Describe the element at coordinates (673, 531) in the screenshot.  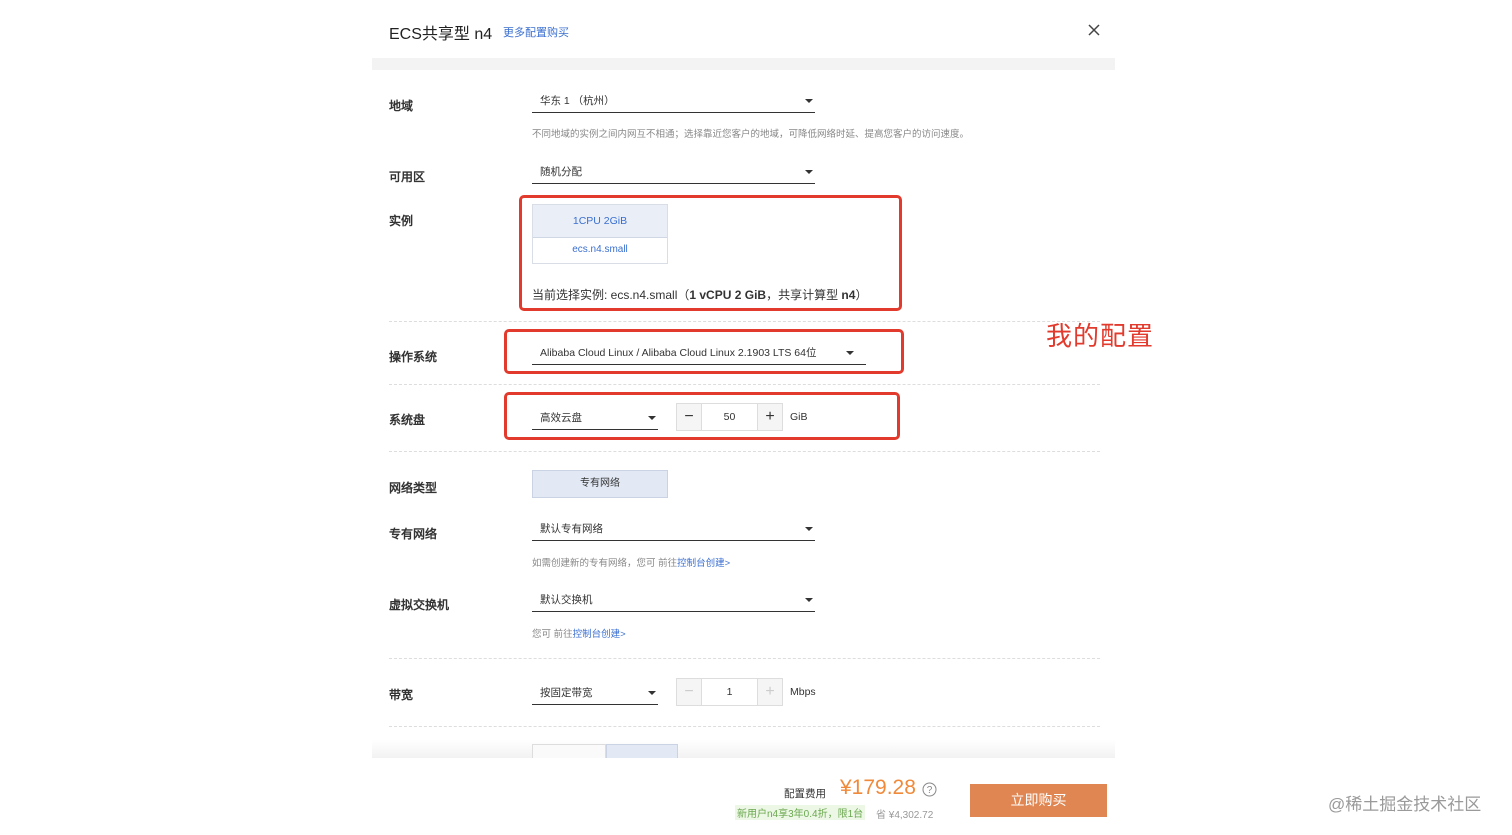
I see `vpc-select: 默认专有网络` at that location.